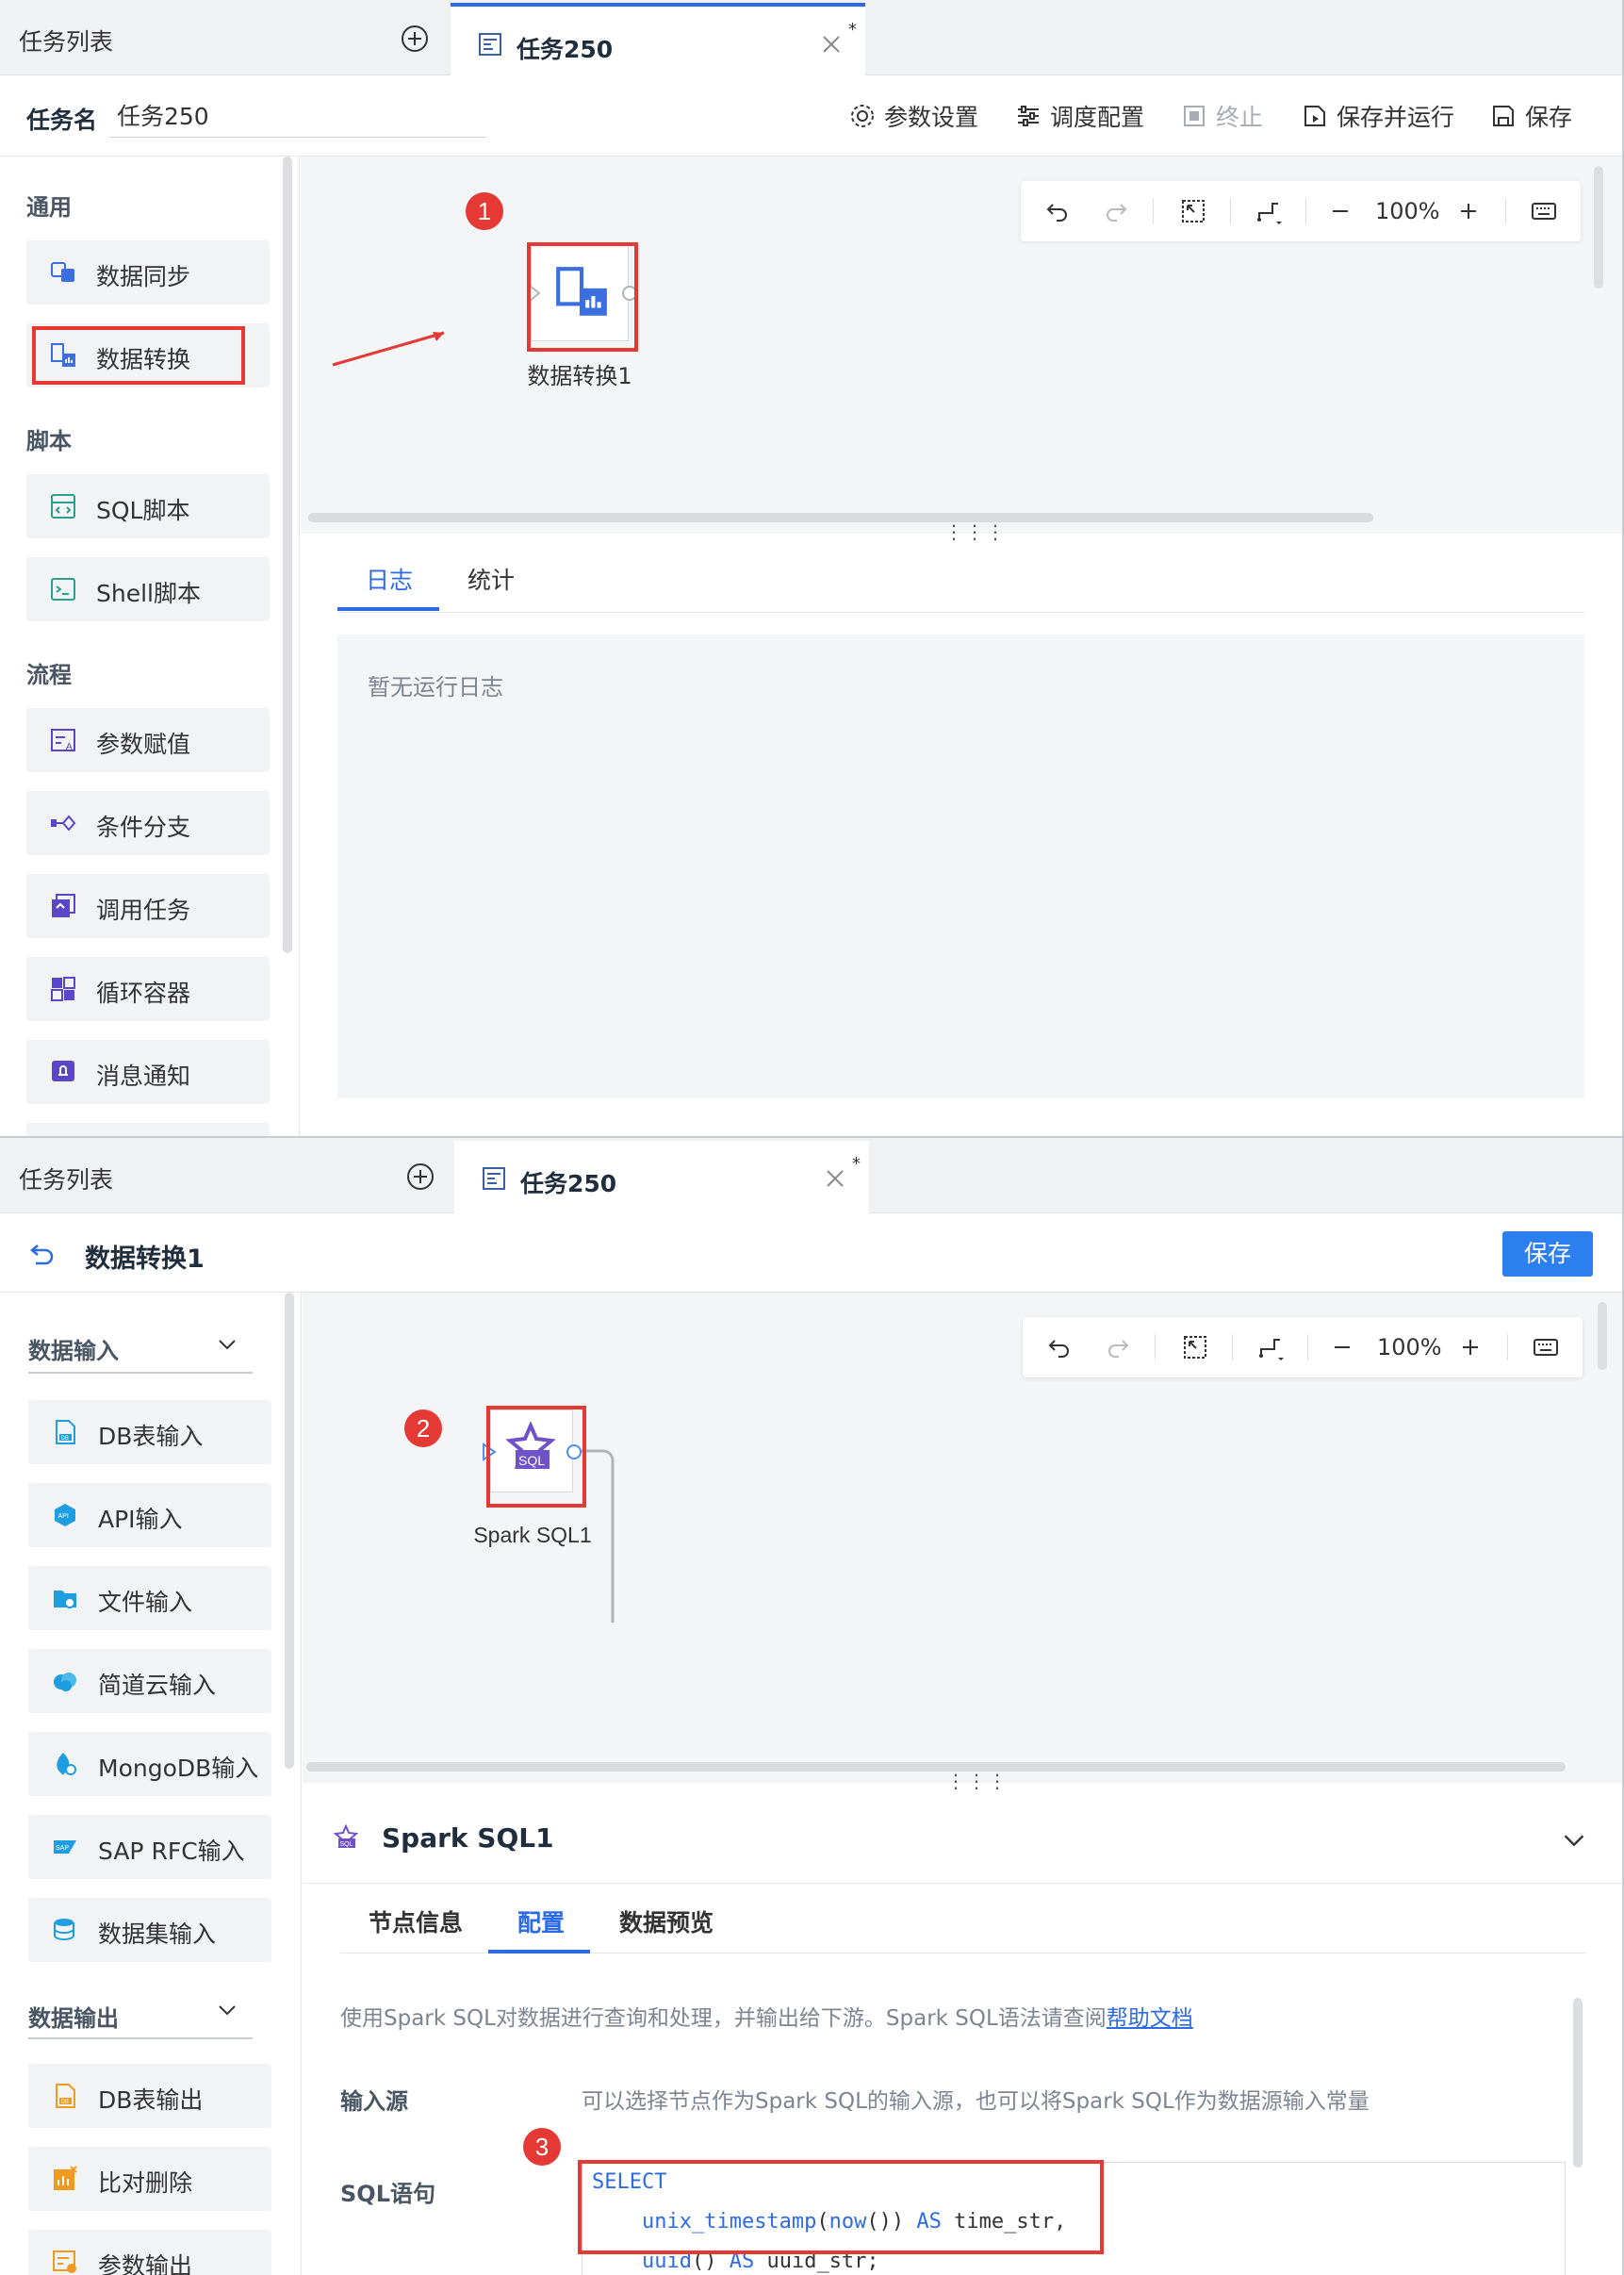  I want to click on pointer-arrow, so click(388, 349).